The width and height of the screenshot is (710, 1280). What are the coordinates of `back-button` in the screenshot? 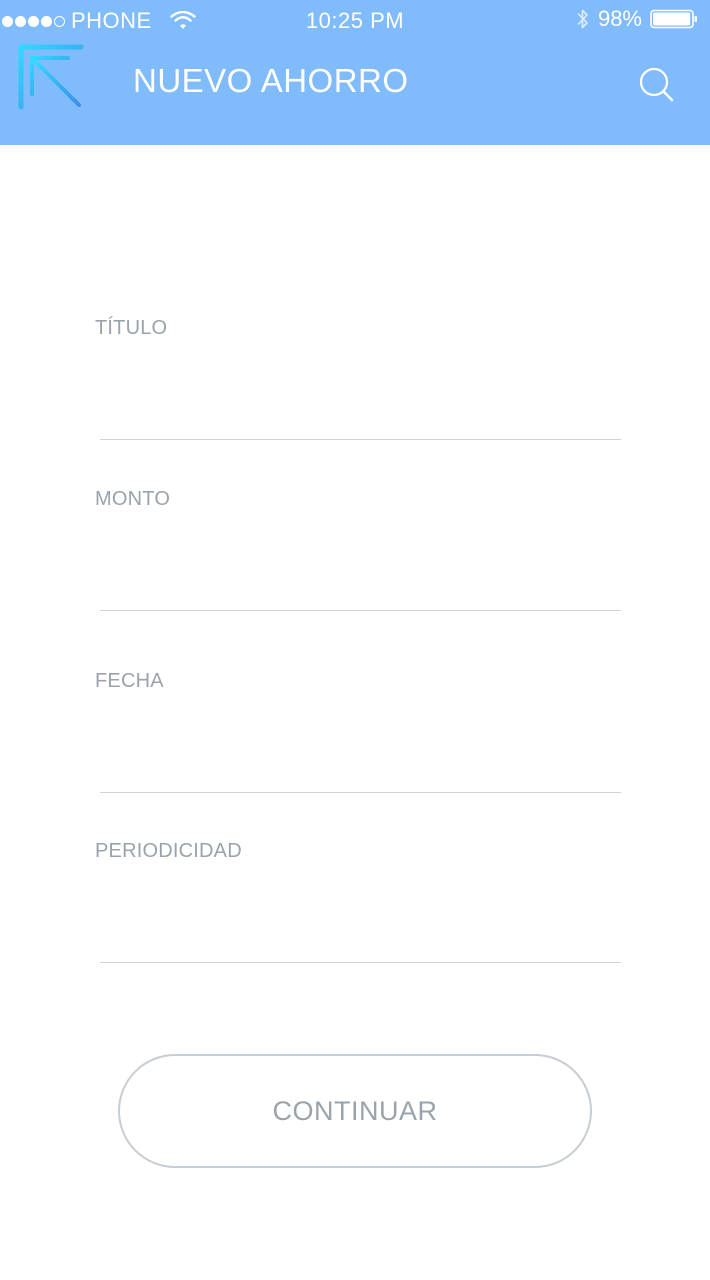 It's located at (51, 77).